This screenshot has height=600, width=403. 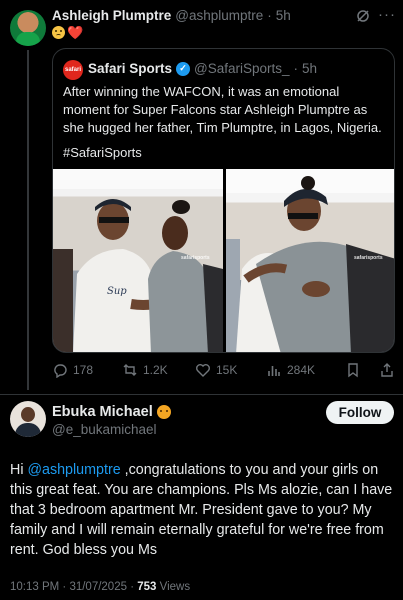 I want to click on ashleigh-avatar, so click(x=28, y=28).